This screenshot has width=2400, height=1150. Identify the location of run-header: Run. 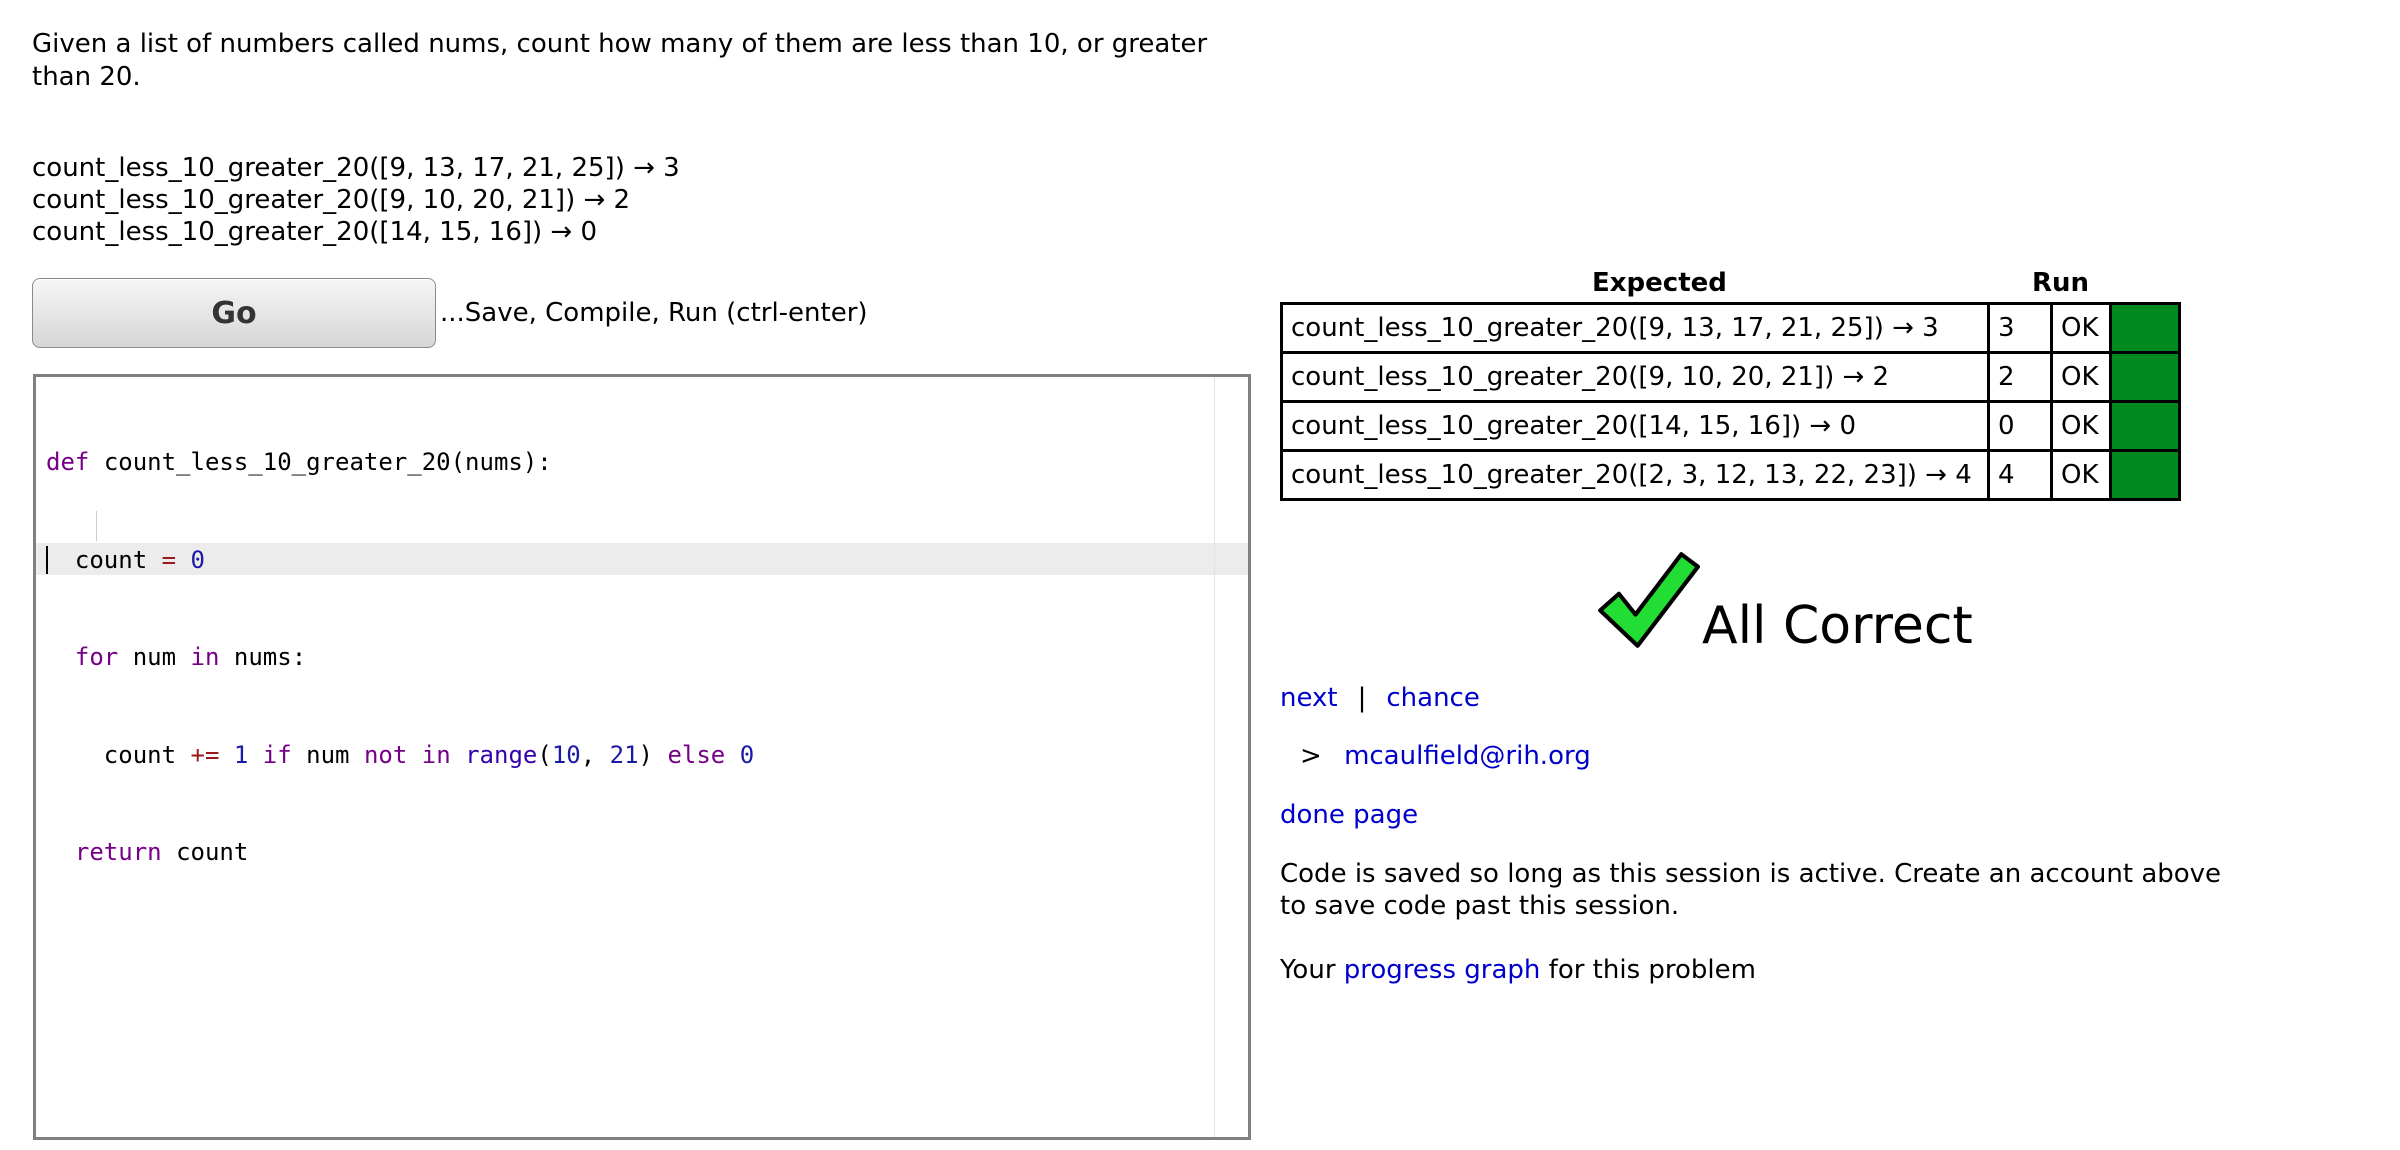
(2061, 283).